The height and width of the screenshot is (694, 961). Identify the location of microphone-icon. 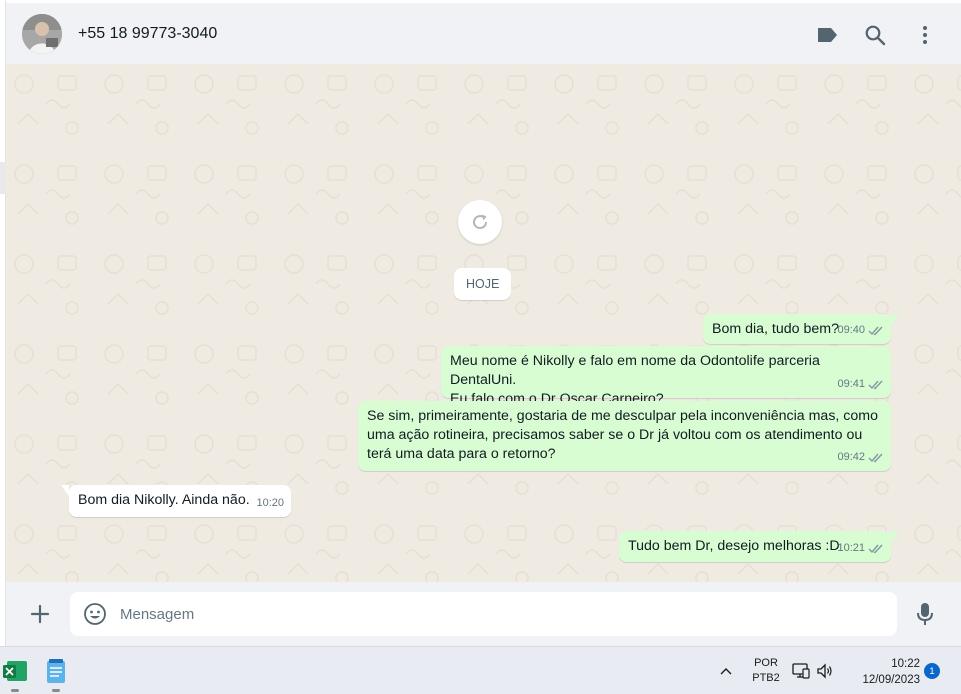
(925, 614).